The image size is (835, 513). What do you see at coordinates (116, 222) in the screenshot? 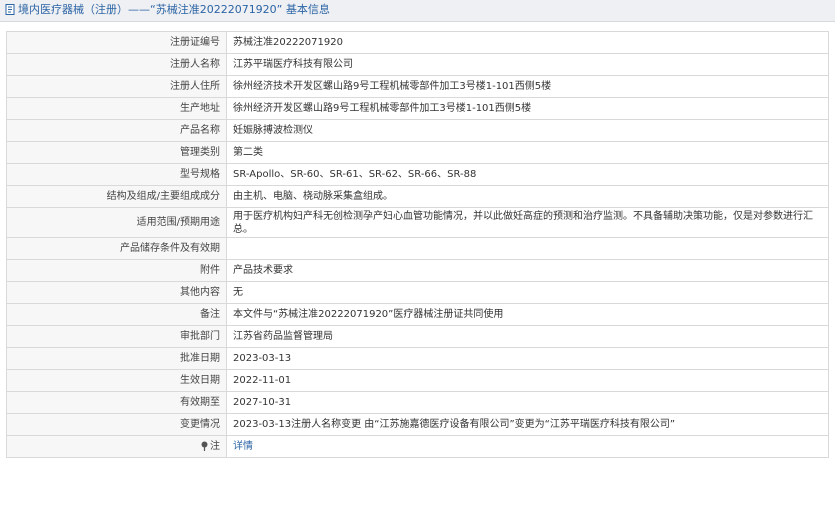
I see `field-label: 适用范围/预期用途` at bounding box center [116, 222].